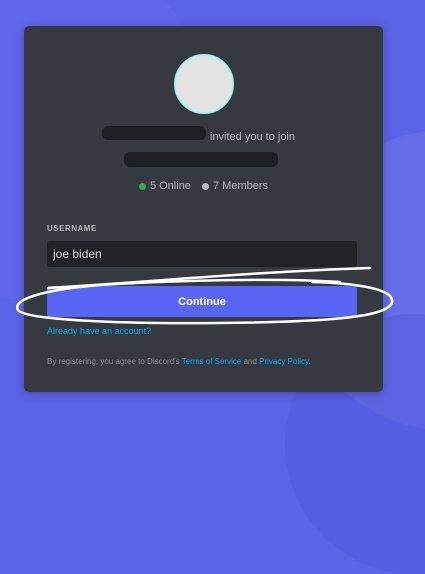  Describe the element at coordinates (204, 84) in the screenshot. I see `server-avatar` at that location.